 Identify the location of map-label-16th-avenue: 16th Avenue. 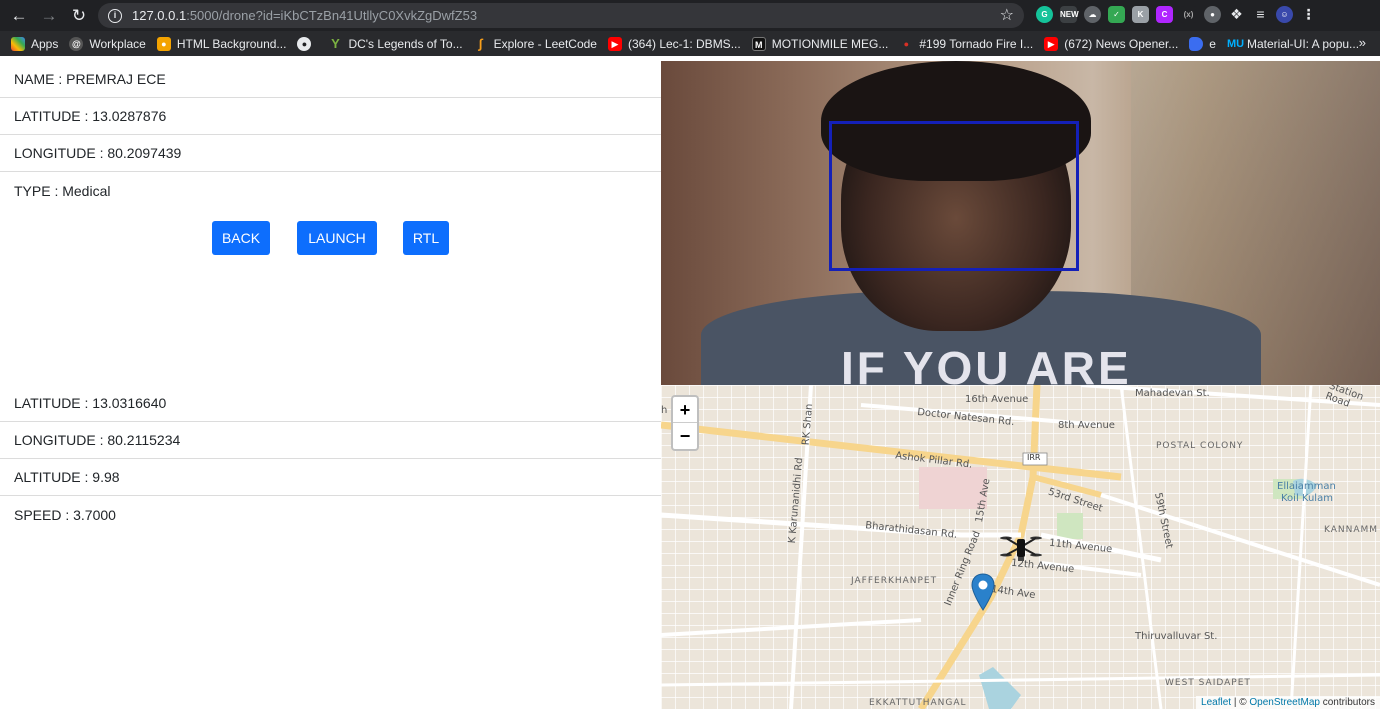
(997, 399).